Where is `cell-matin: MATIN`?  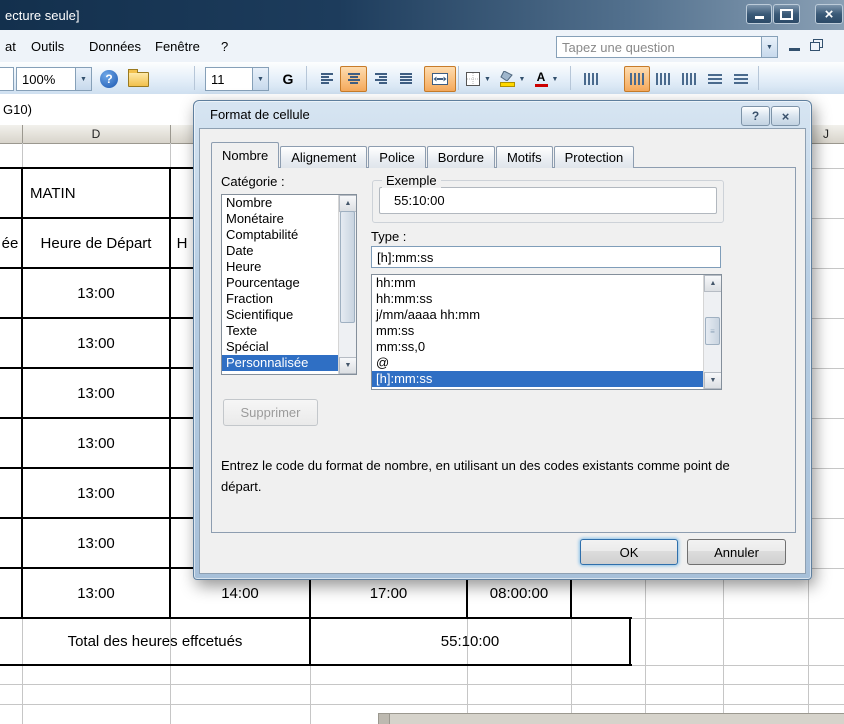
cell-matin: MATIN is located at coordinates (100, 193).